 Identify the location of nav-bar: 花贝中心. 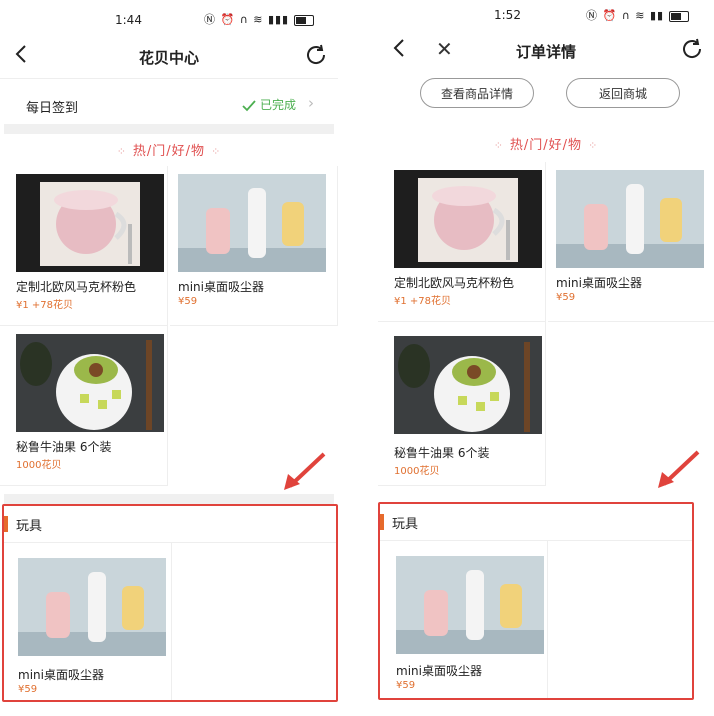
(169, 58).